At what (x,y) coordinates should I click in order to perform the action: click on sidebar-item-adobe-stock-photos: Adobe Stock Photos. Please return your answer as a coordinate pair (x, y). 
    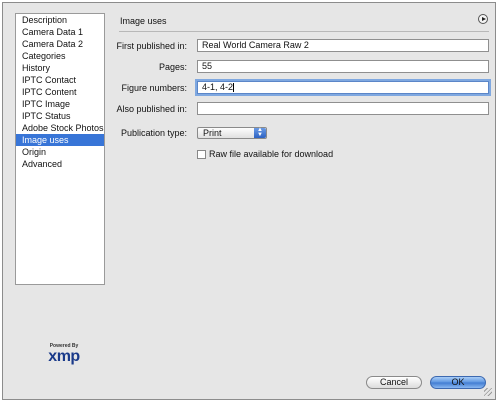
    Looking at the image, I should click on (60, 128).